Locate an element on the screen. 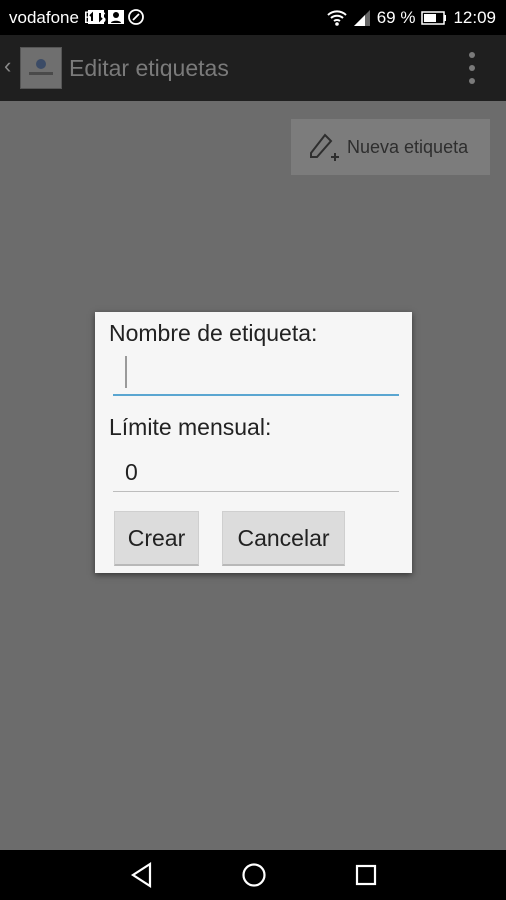 The width and height of the screenshot is (506, 900). action-bar: ‹ Editar etiquetas is located at coordinates (253, 68).